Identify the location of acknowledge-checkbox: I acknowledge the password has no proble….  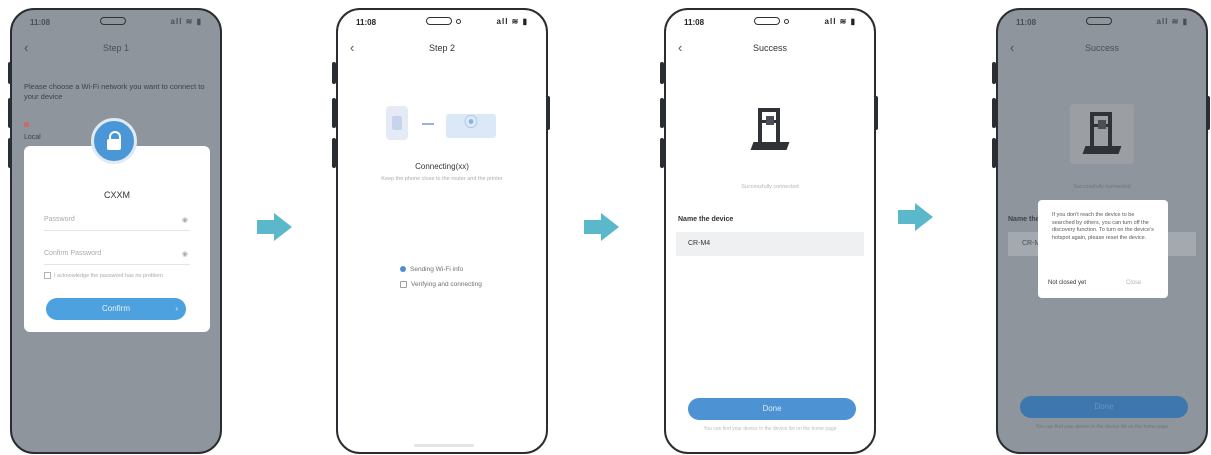
(104, 276).